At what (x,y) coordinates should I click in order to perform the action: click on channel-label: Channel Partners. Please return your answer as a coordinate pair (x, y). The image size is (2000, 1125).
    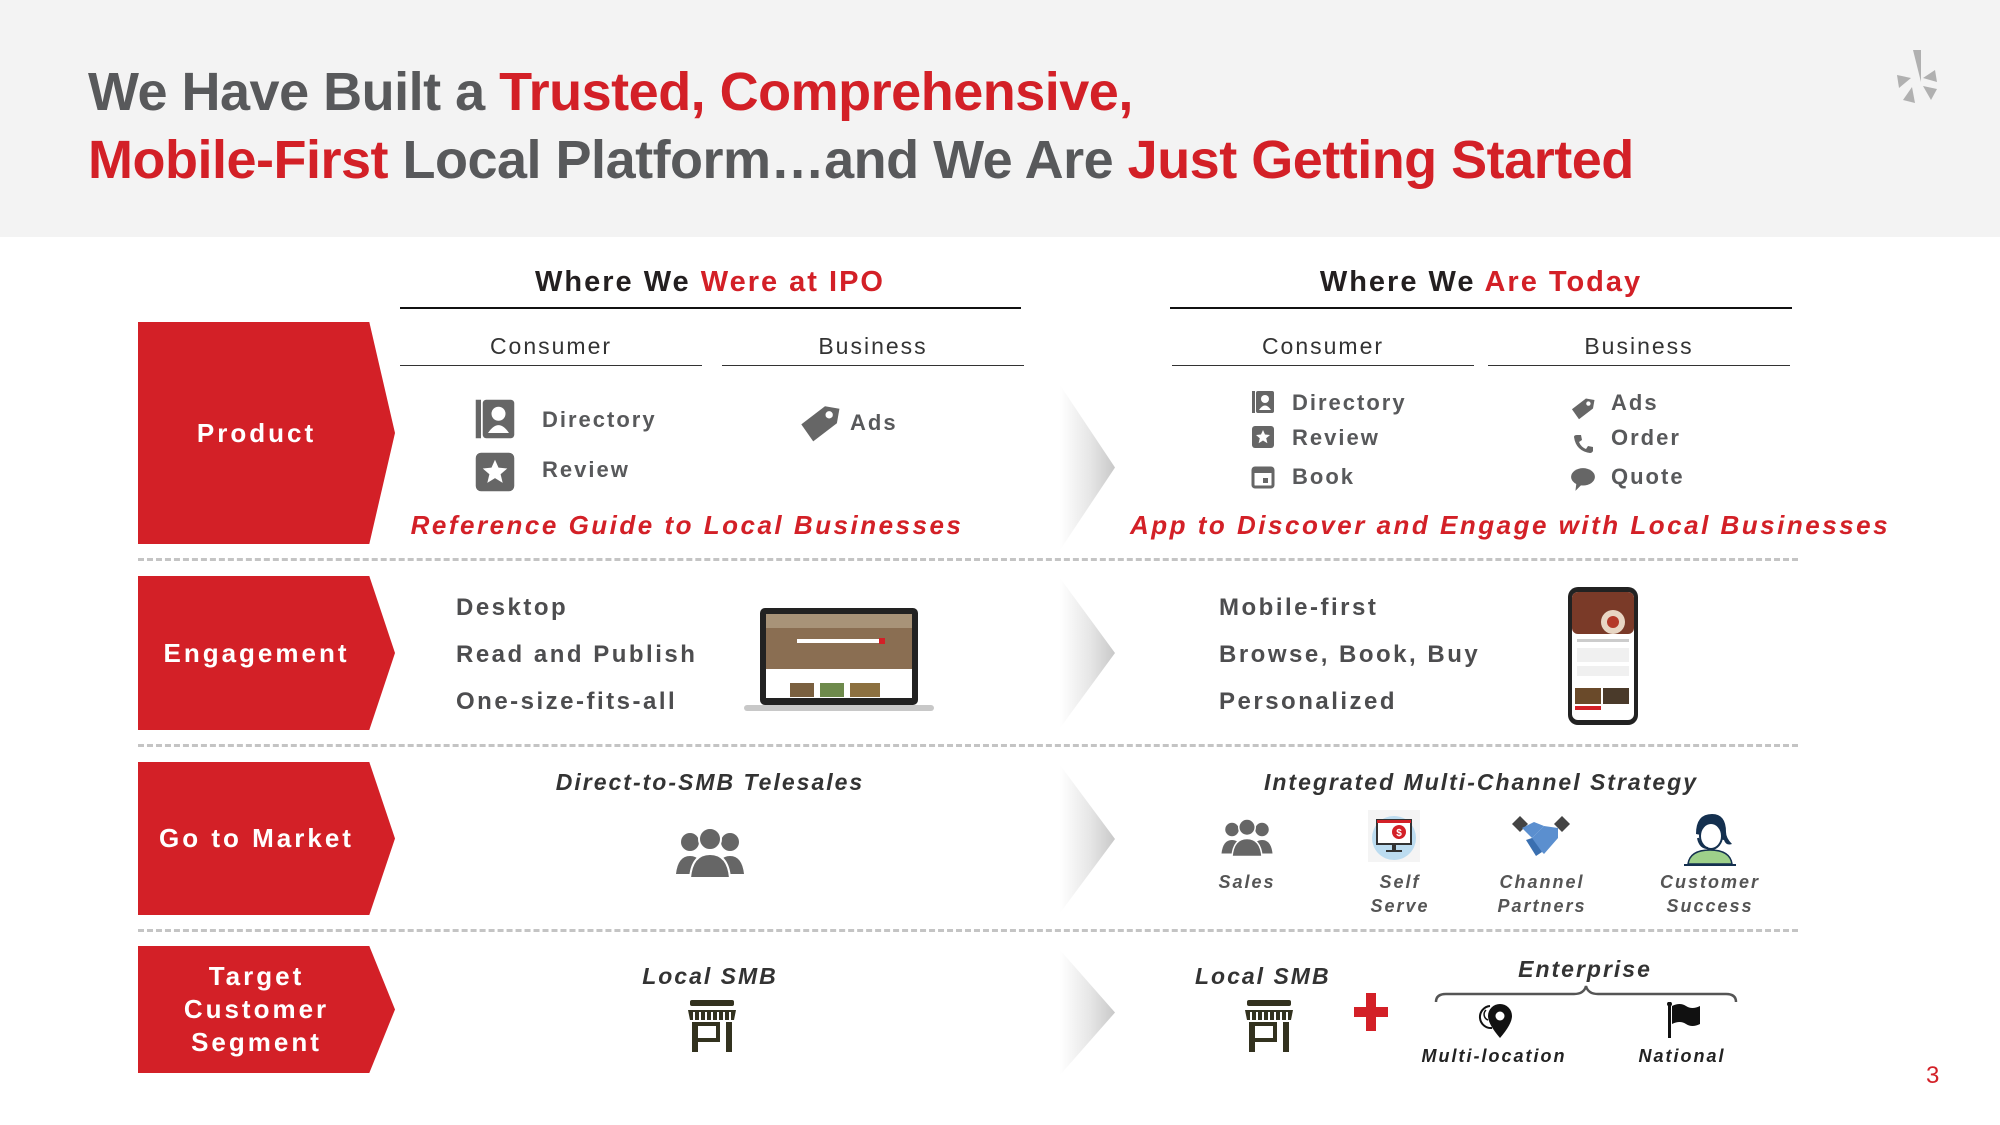
    Looking at the image, I should click on (1542, 894).